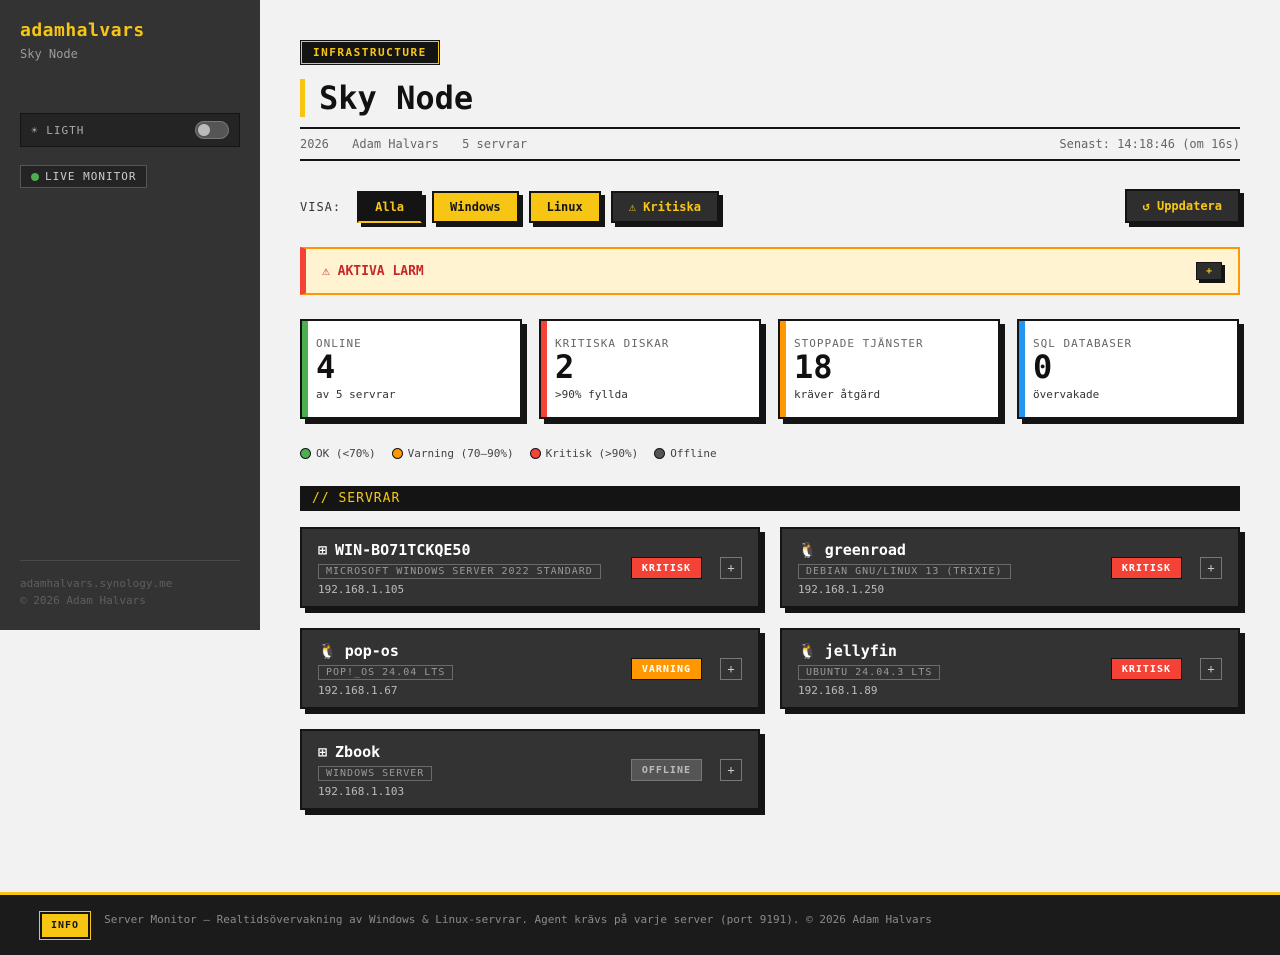 This screenshot has width=1280, height=955. Describe the element at coordinates (361, 791) in the screenshot. I see `server-ip: 192.168.1.103` at that location.